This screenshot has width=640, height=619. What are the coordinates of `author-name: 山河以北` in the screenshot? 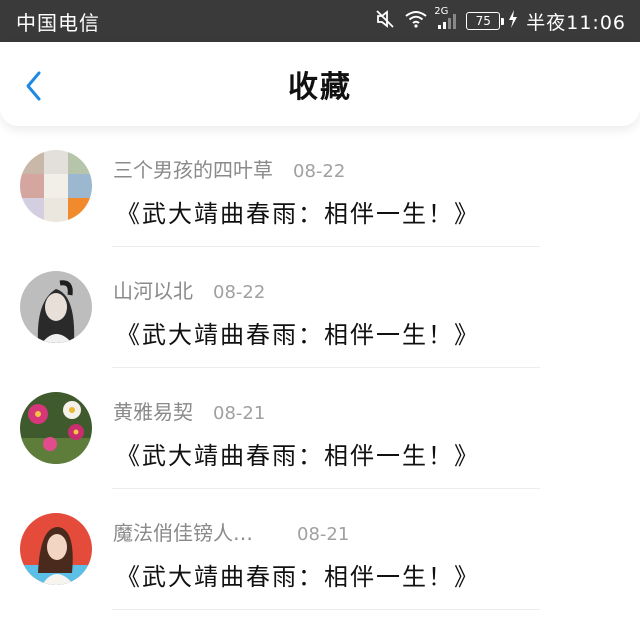 It's located at (153, 291).